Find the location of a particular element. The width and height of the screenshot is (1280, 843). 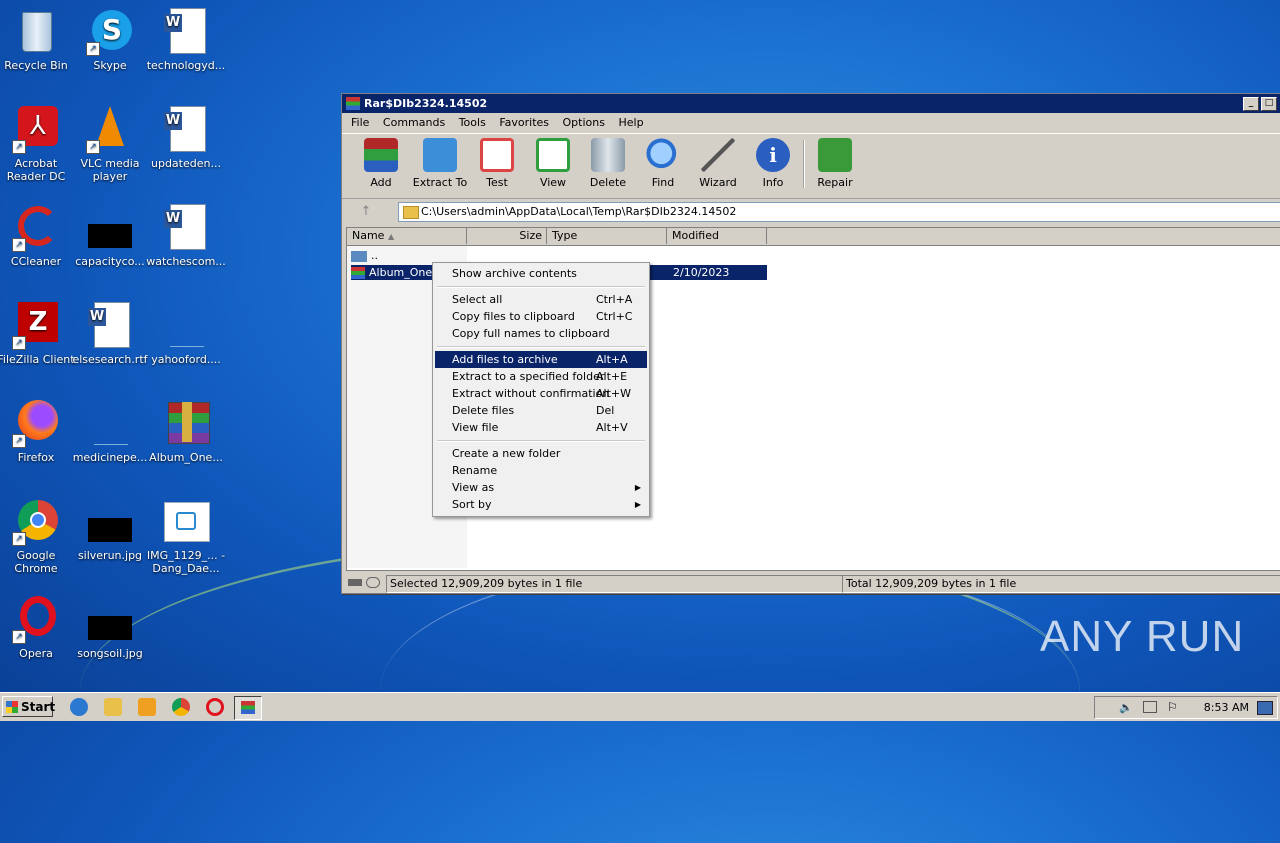

maximize-button: □ is located at coordinates (1269, 104).